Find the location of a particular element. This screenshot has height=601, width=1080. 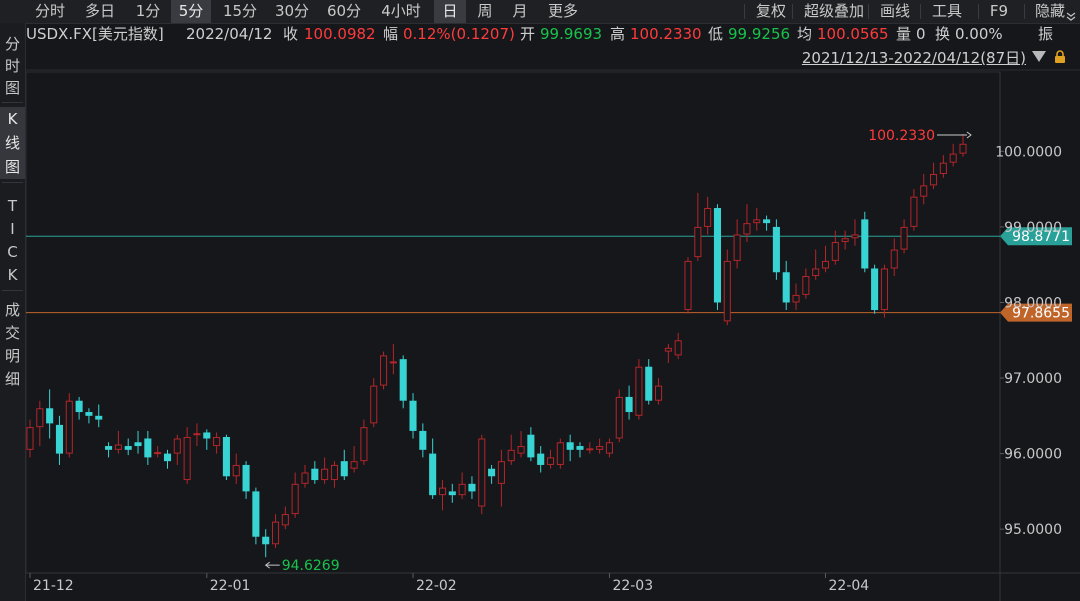

low-label: 低 is located at coordinates (716, 34).